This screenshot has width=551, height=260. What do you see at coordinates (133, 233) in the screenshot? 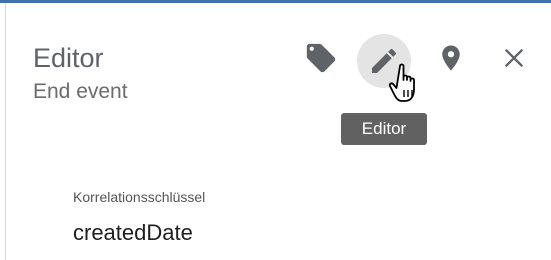
I see `correlation-key-value: createdDate` at bounding box center [133, 233].